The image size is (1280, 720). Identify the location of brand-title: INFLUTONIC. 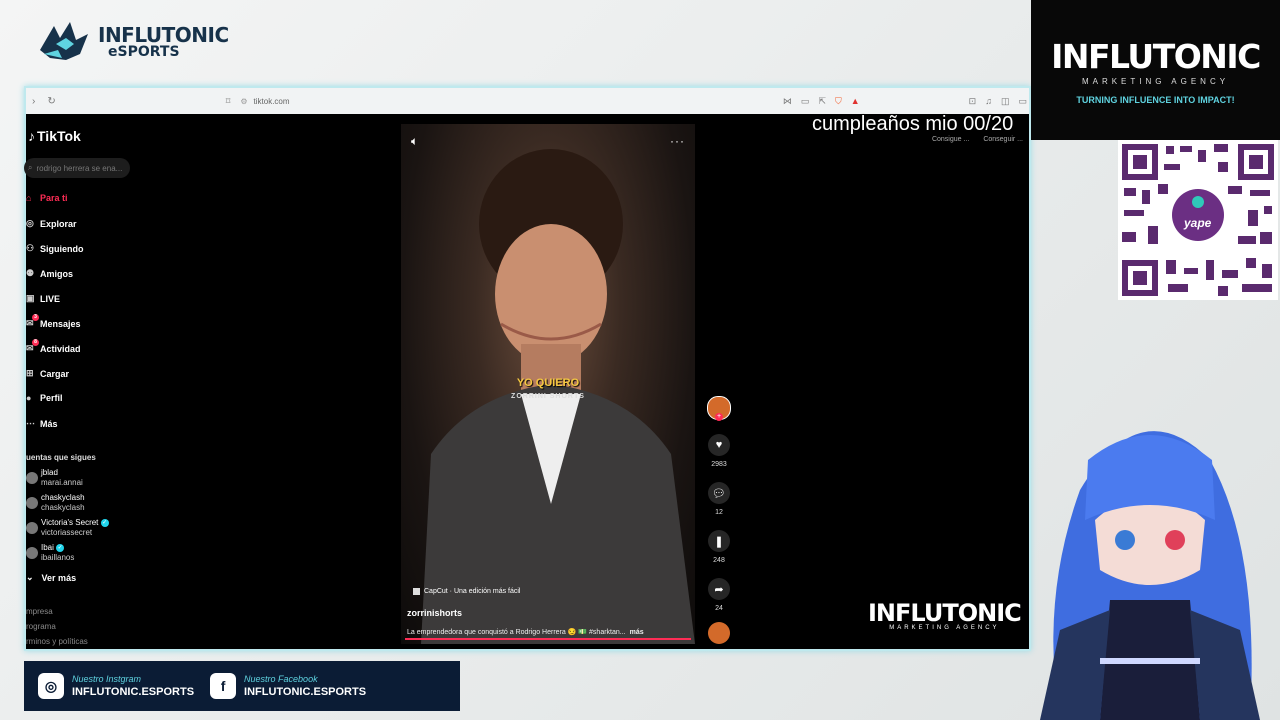
(1156, 56).